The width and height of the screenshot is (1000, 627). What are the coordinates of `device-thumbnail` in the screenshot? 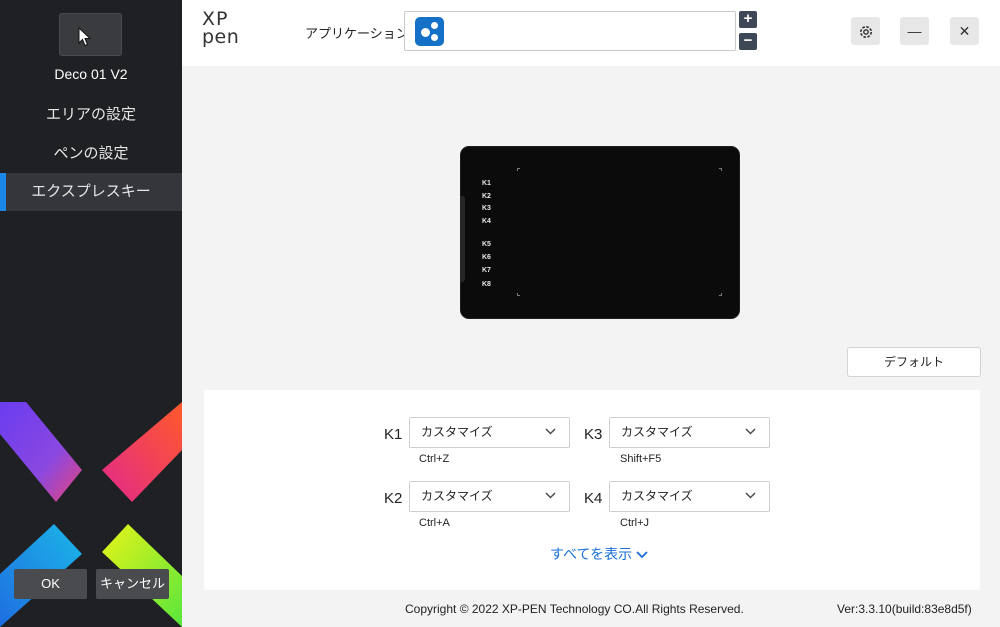 It's located at (90, 34).